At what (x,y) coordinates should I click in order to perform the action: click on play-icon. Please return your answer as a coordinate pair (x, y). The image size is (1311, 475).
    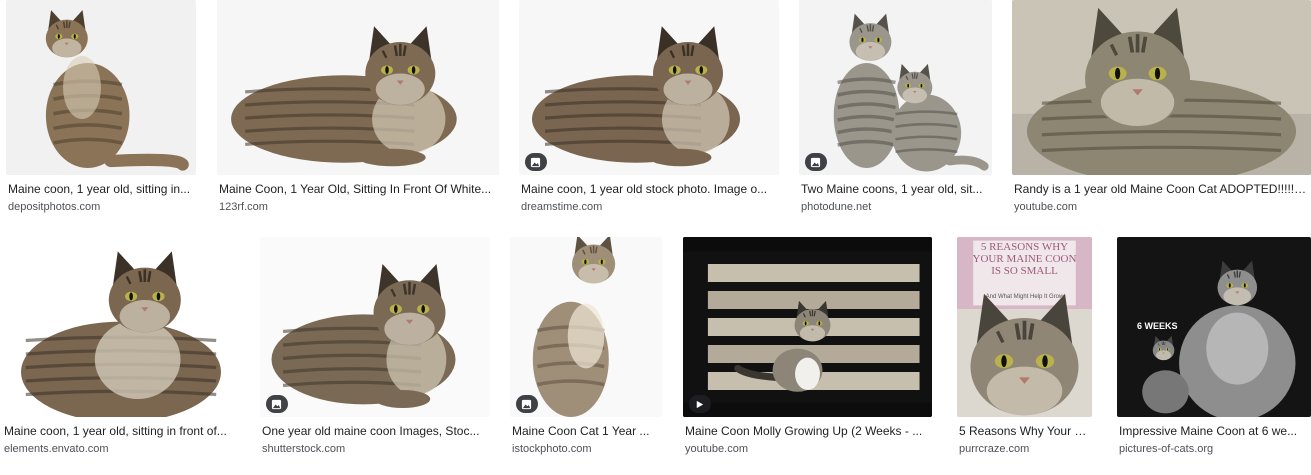
    Looking at the image, I should click on (700, 404).